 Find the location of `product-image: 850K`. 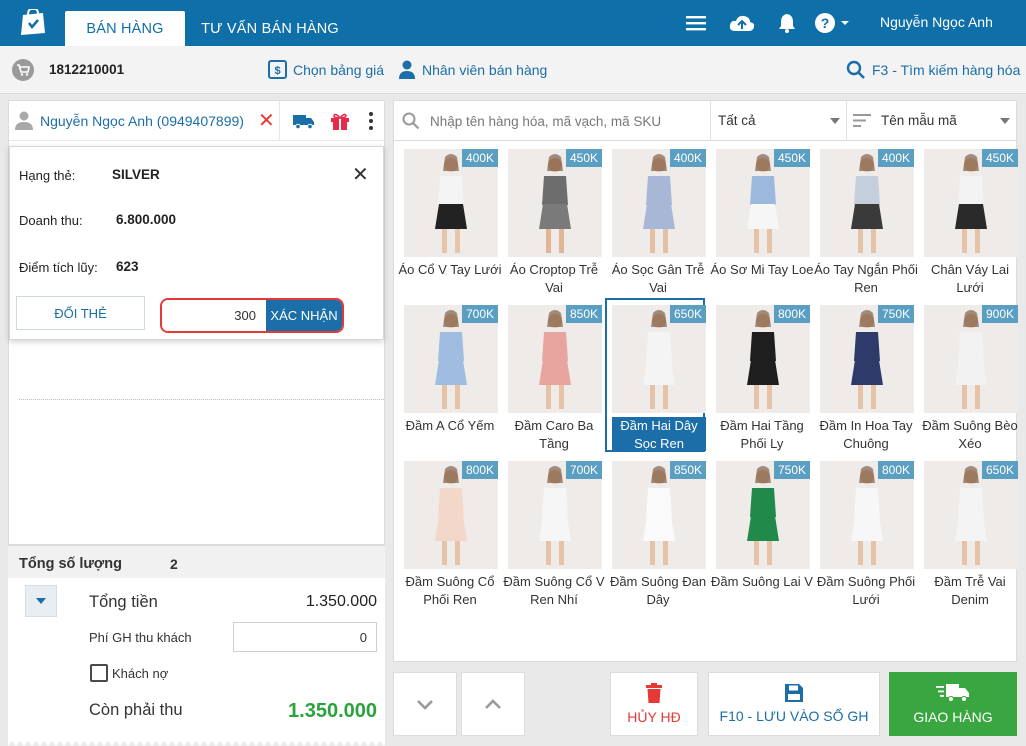

product-image: 850K is located at coordinates (555, 359).